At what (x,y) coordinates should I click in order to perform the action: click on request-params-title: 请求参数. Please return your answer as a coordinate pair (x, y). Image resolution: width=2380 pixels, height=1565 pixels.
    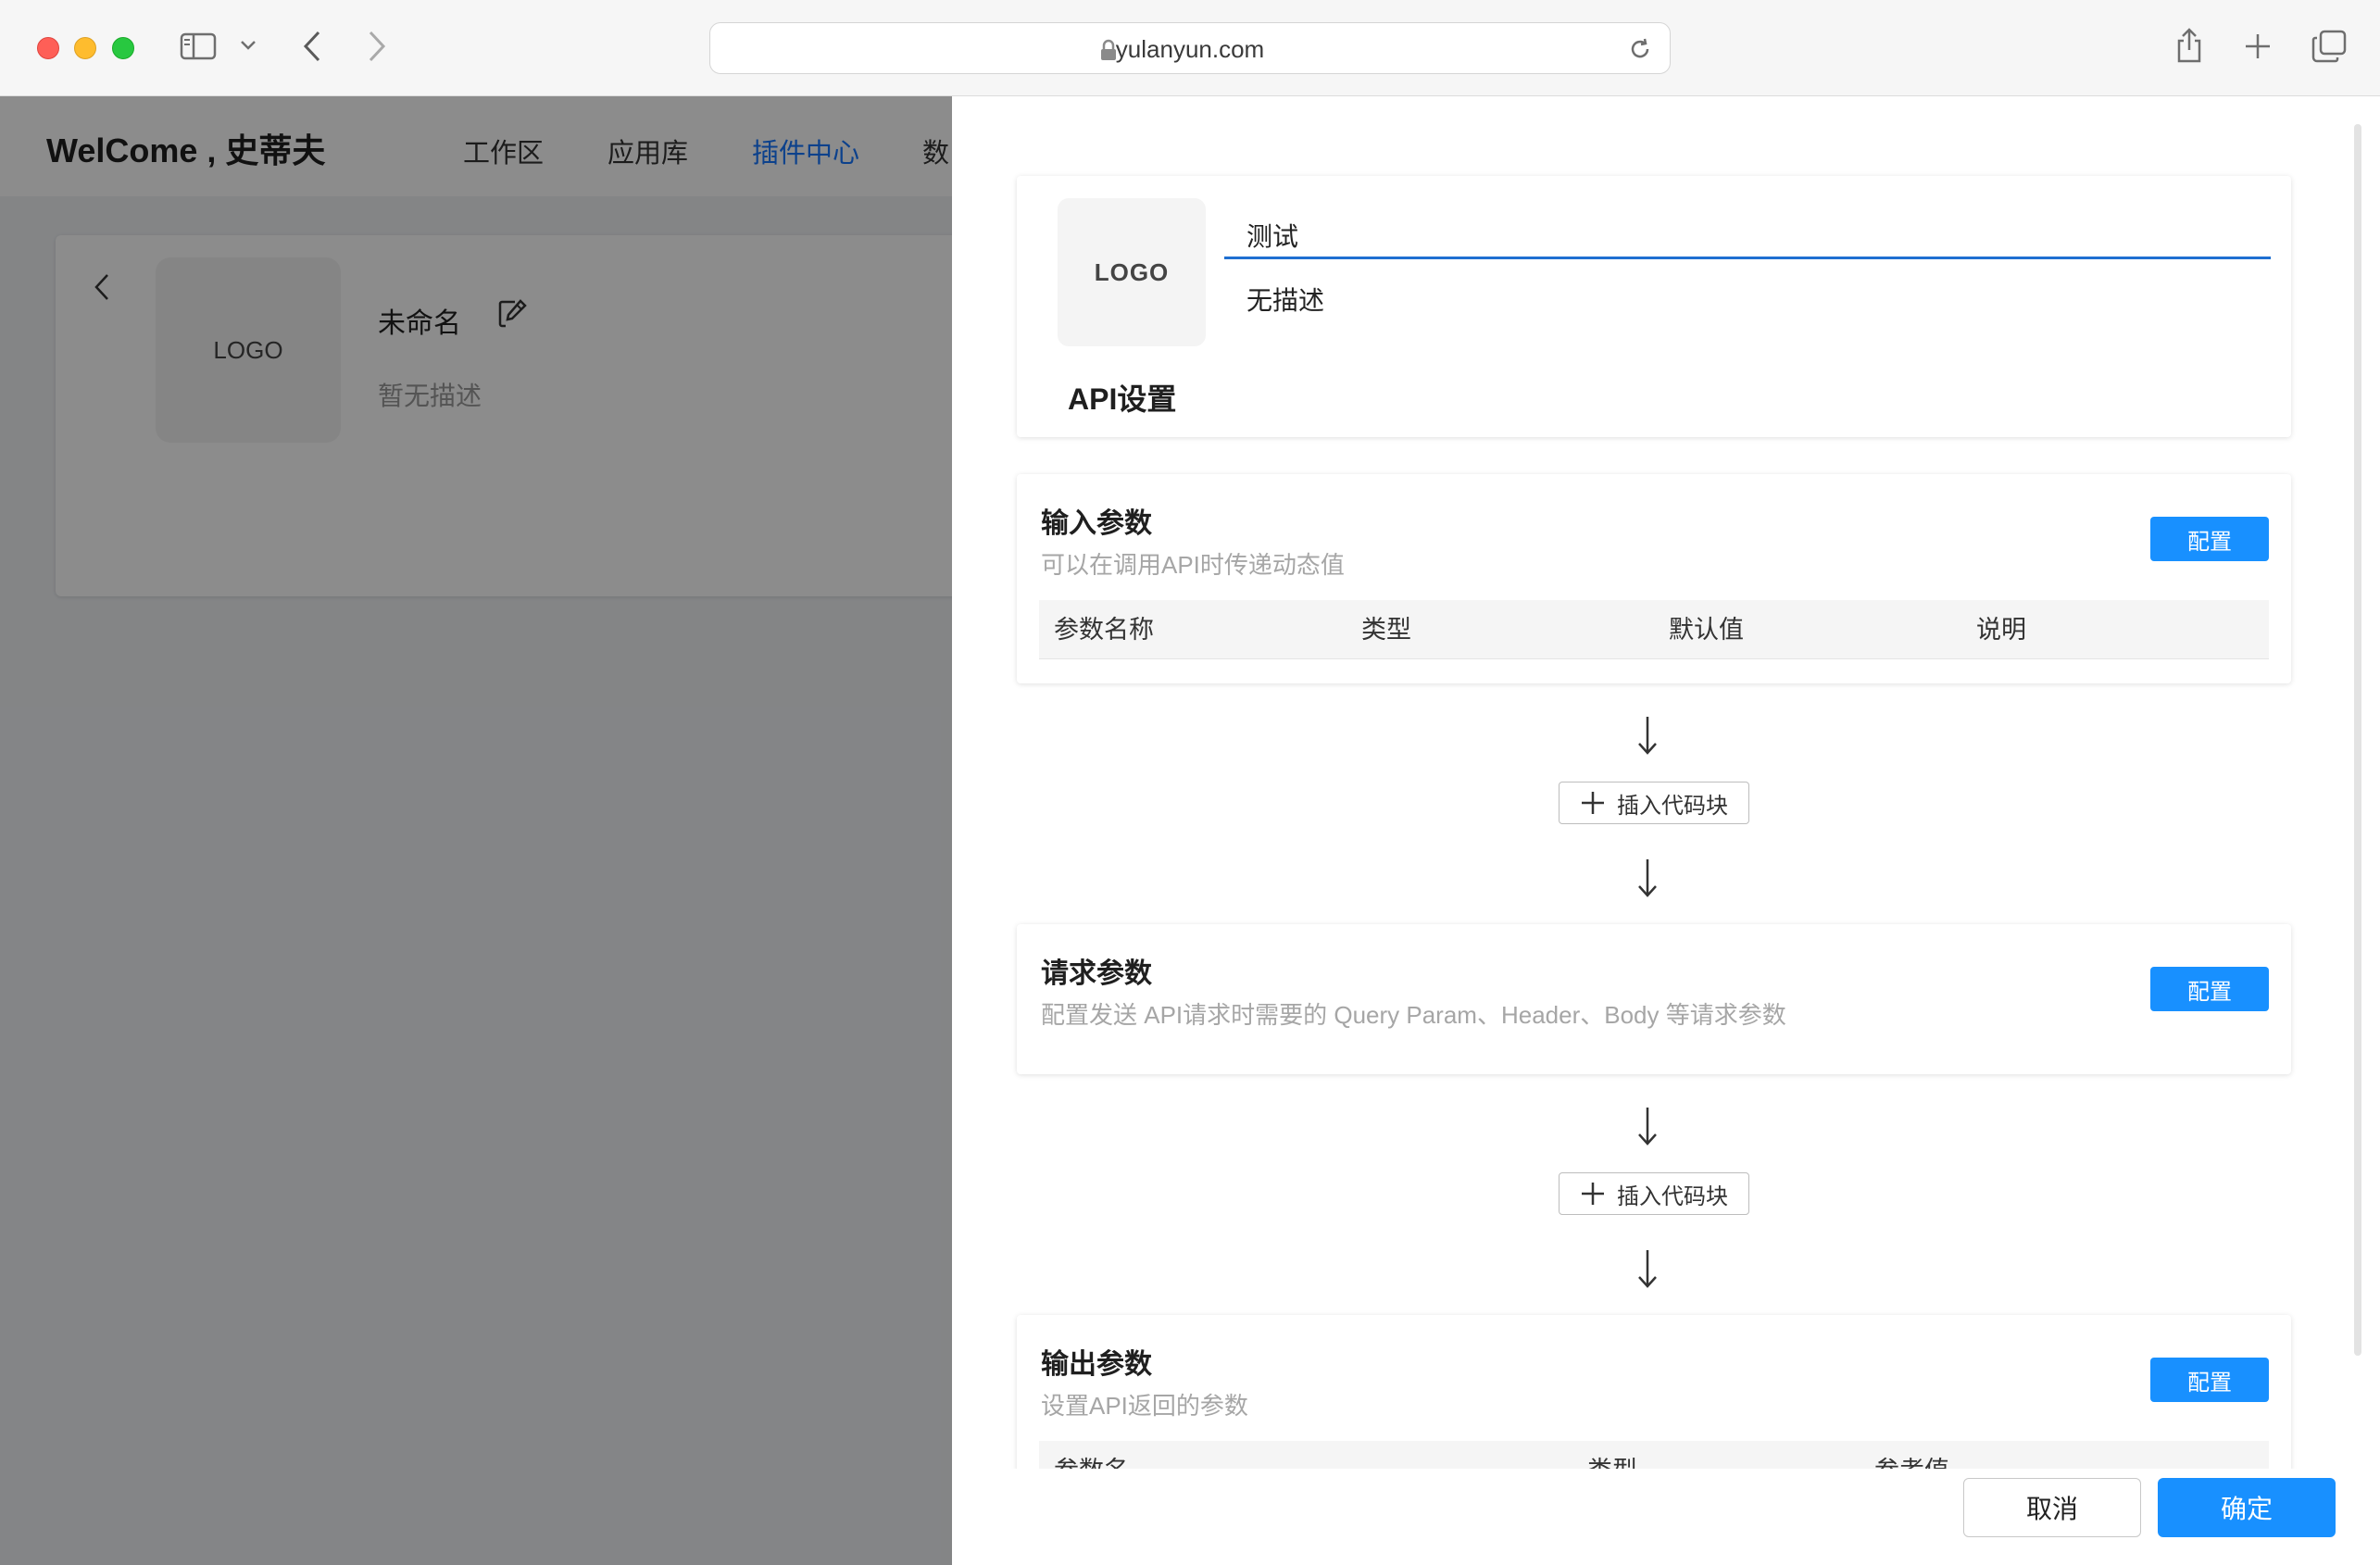
    Looking at the image, I should click on (1096, 973).